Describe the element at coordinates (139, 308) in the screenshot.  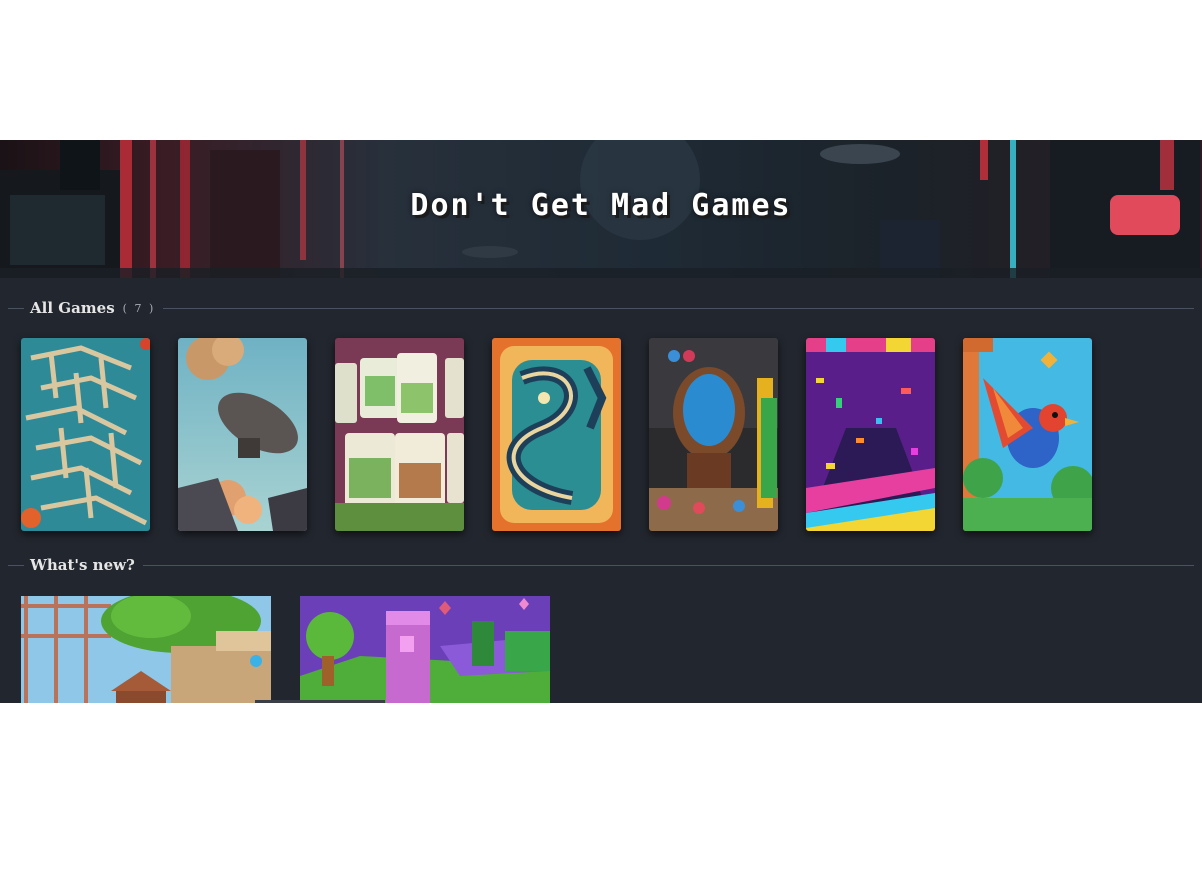
I see `all-games-count: ( 7 )` at that location.